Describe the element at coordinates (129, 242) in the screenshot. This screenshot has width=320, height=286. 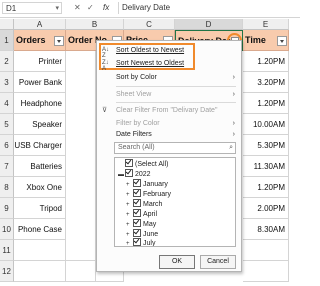
I see `expand-icon: +` at that location.